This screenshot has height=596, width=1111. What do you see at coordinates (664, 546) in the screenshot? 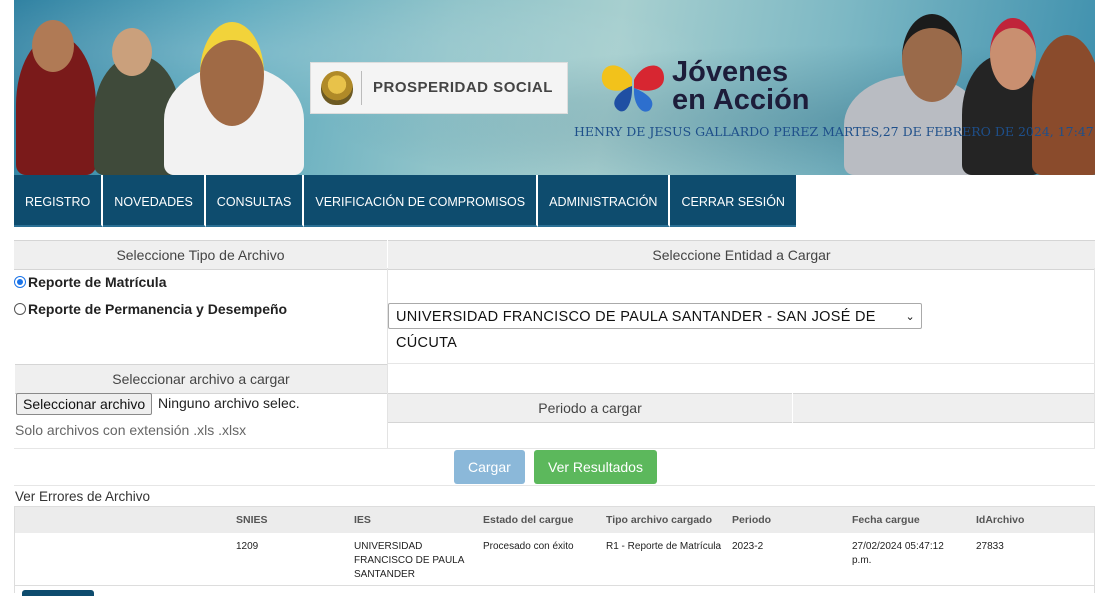
I see `cell-tipo: R1 - Reporte de Matrícula` at bounding box center [664, 546].